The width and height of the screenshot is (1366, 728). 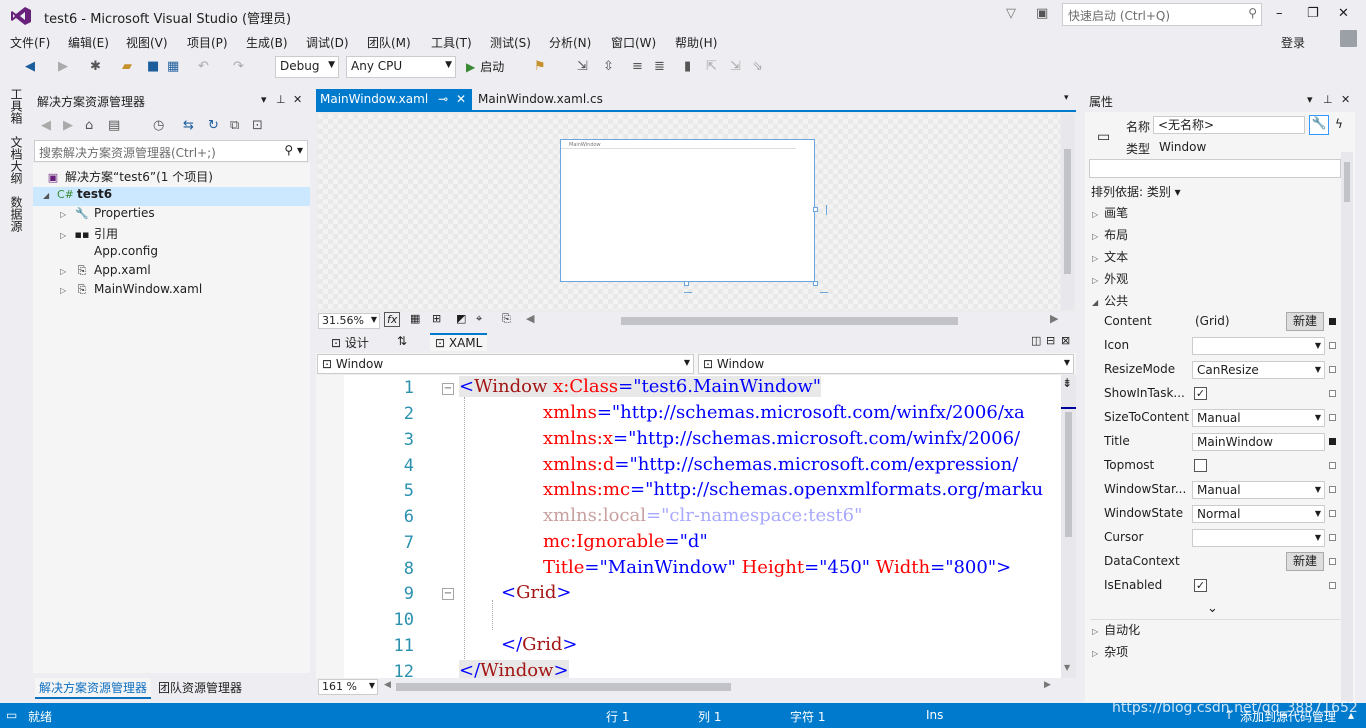 What do you see at coordinates (394, 99) in the screenshot?
I see `tab-mainwindow-xaml: MainWindow.xaml ⊸ ✕` at bounding box center [394, 99].